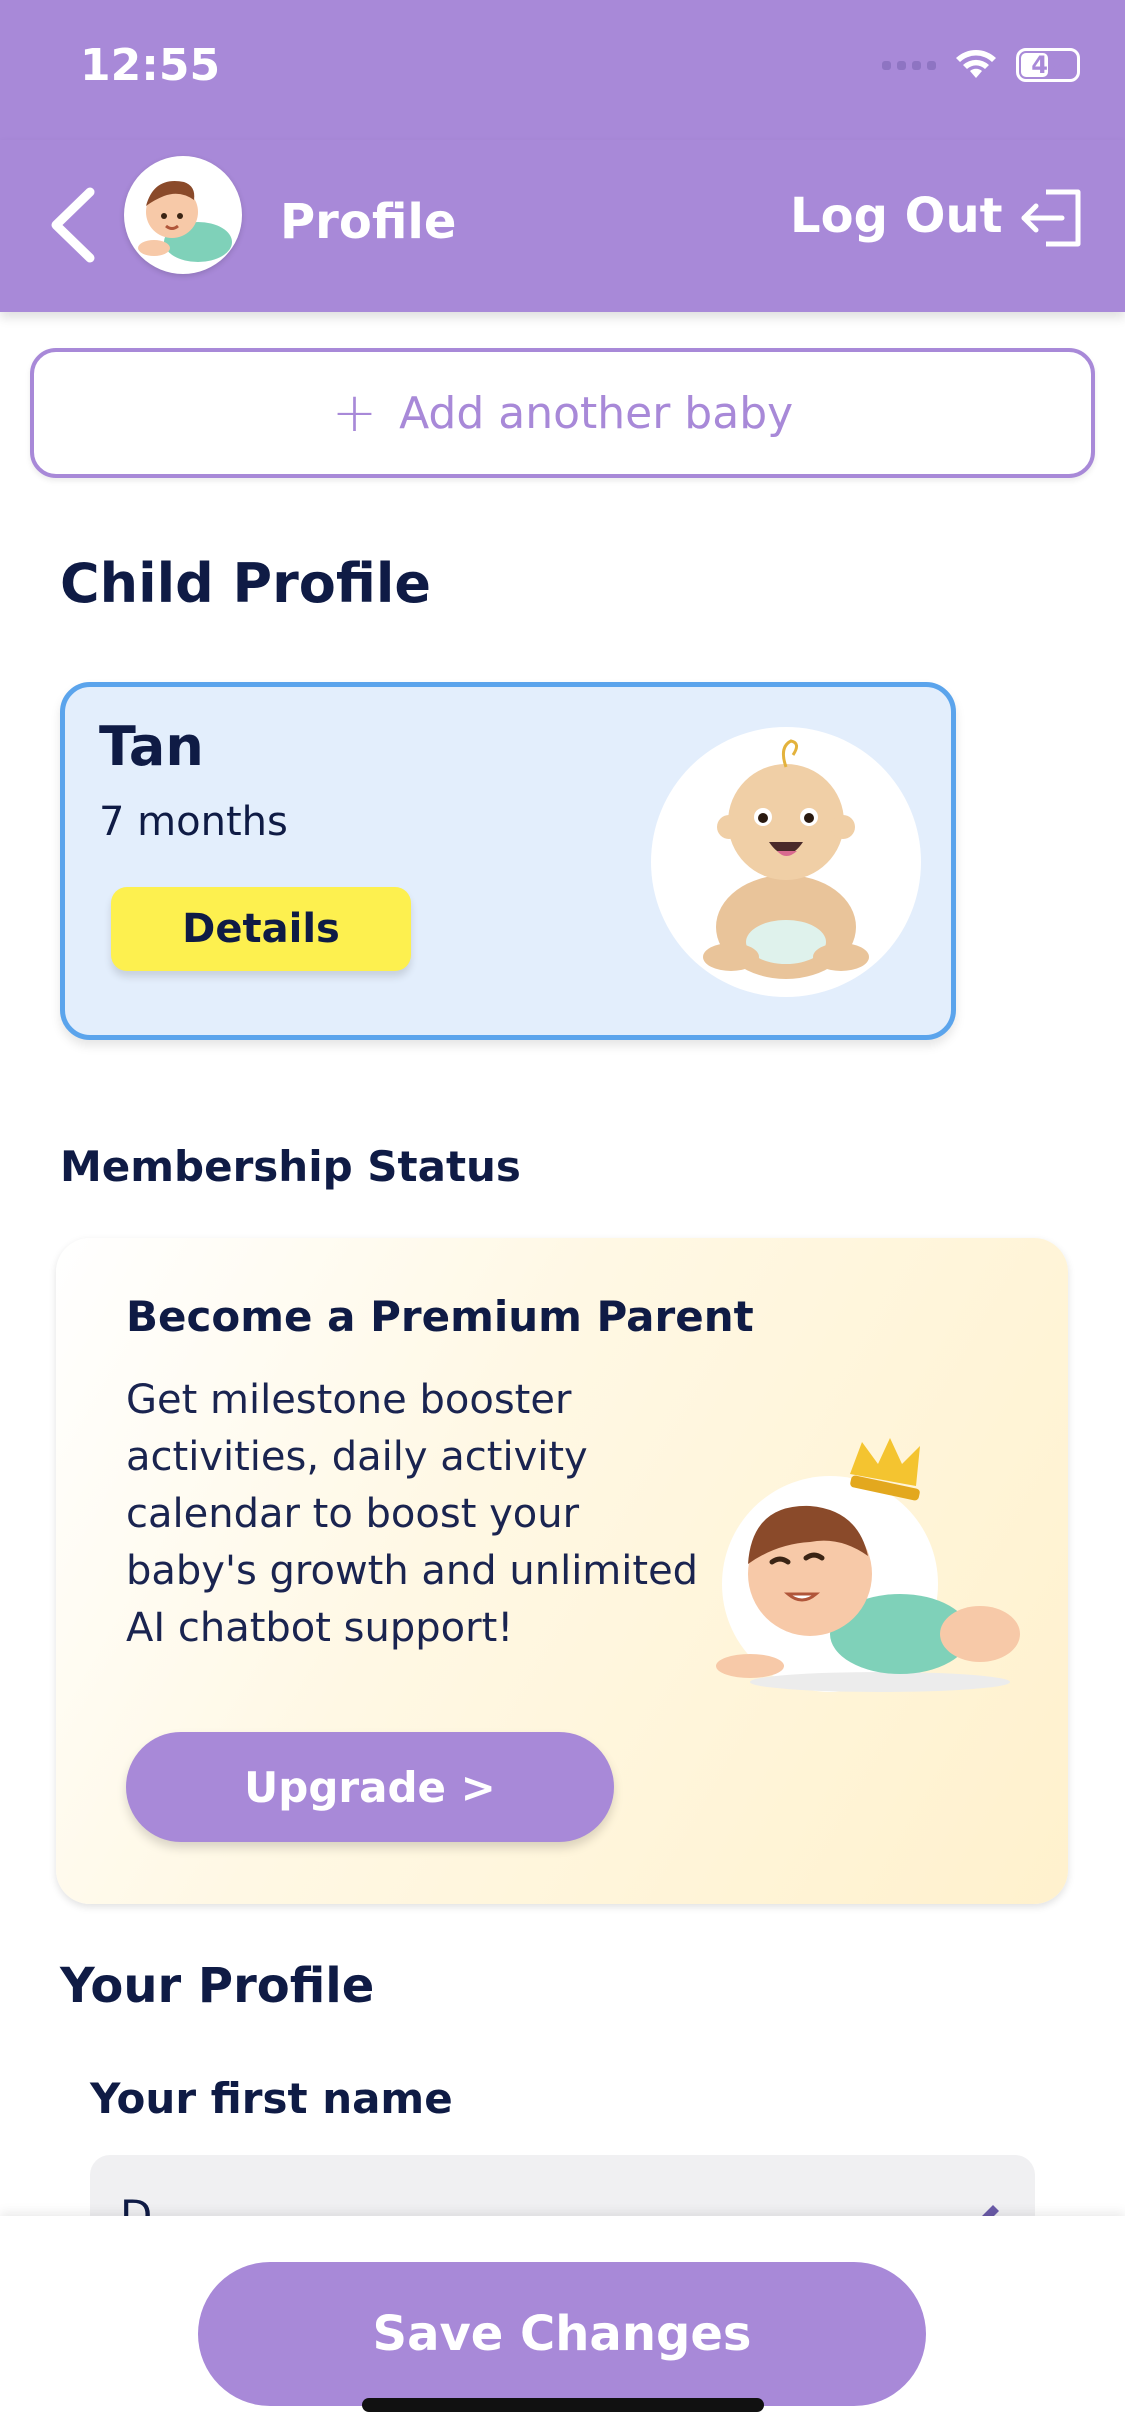 Image resolution: width=1125 pixels, height=2436 pixels. I want to click on details-button: Details, so click(261, 929).